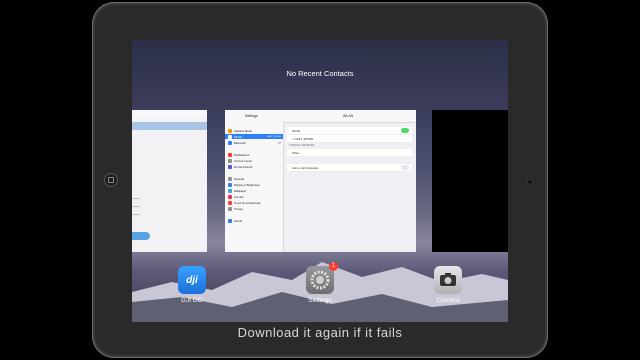 The width and height of the screenshot is (640, 360). What do you see at coordinates (192, 300) in the screenshot?
I see `dji-go-label: DJI GO` at bounding box center [192, 300].